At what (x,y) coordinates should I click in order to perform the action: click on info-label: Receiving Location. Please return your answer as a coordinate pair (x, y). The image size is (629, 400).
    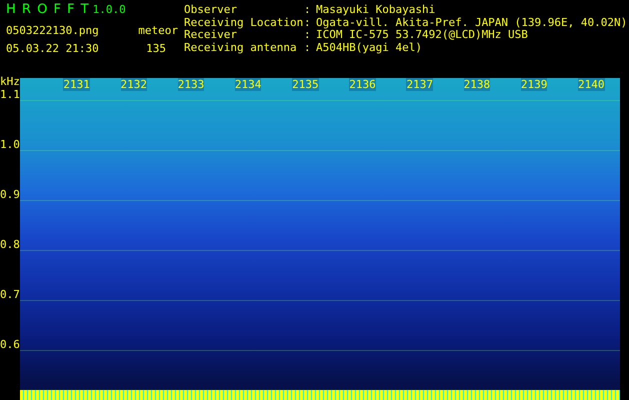
    Looking at the image, I should click on (244, 22).